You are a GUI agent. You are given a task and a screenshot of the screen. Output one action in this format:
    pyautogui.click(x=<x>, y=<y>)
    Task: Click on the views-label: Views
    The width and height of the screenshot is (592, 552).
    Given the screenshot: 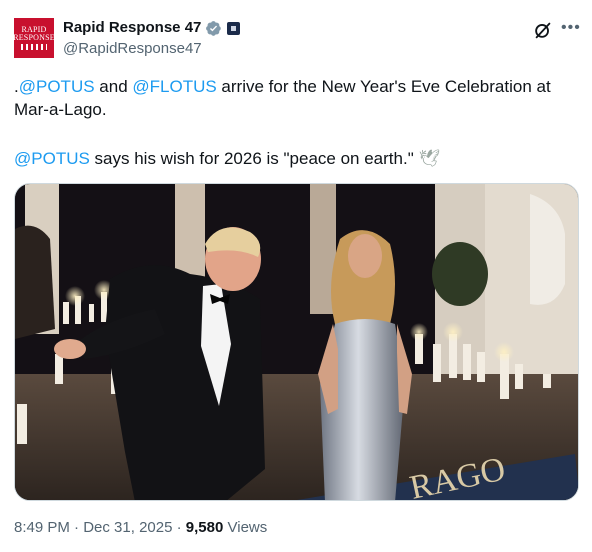 What is the action you would take?
    pyautogui.click(x=245, y=527)
    